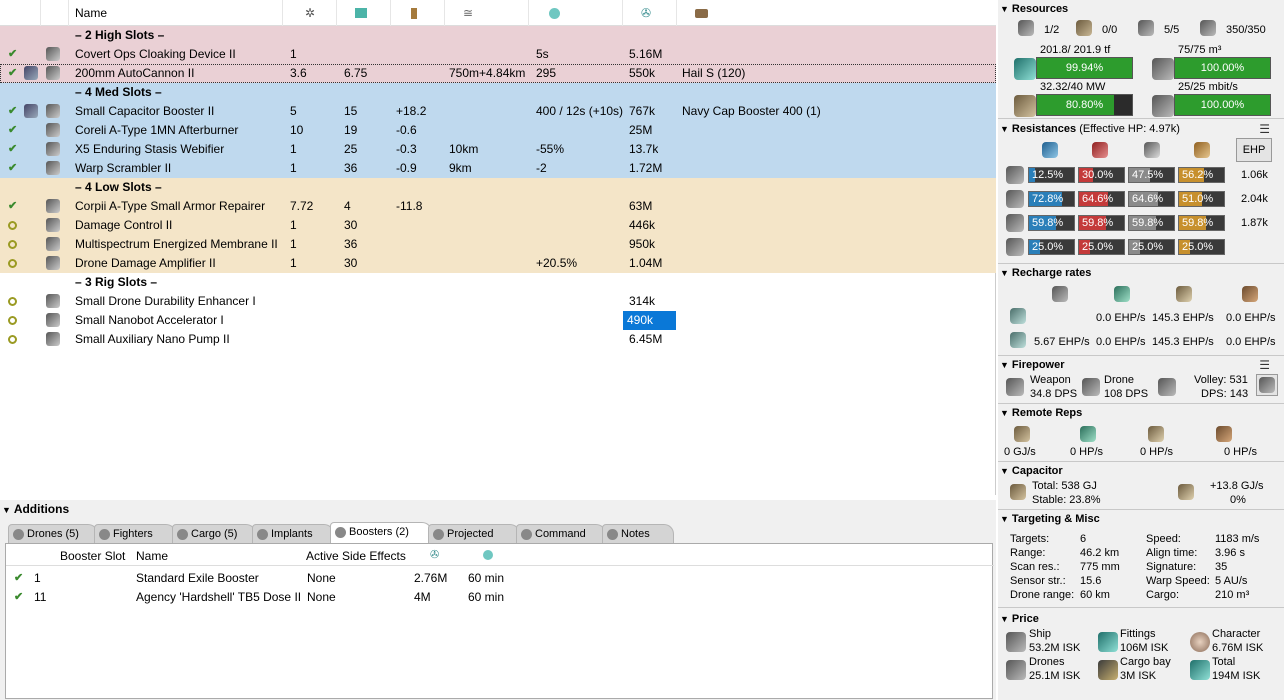 This screenshot has width=1284, height=700. Describe the element at coordinates (1031, 471) in the screenshot. I see `capacitor-section-header: ▼ Capacitor` at that location.